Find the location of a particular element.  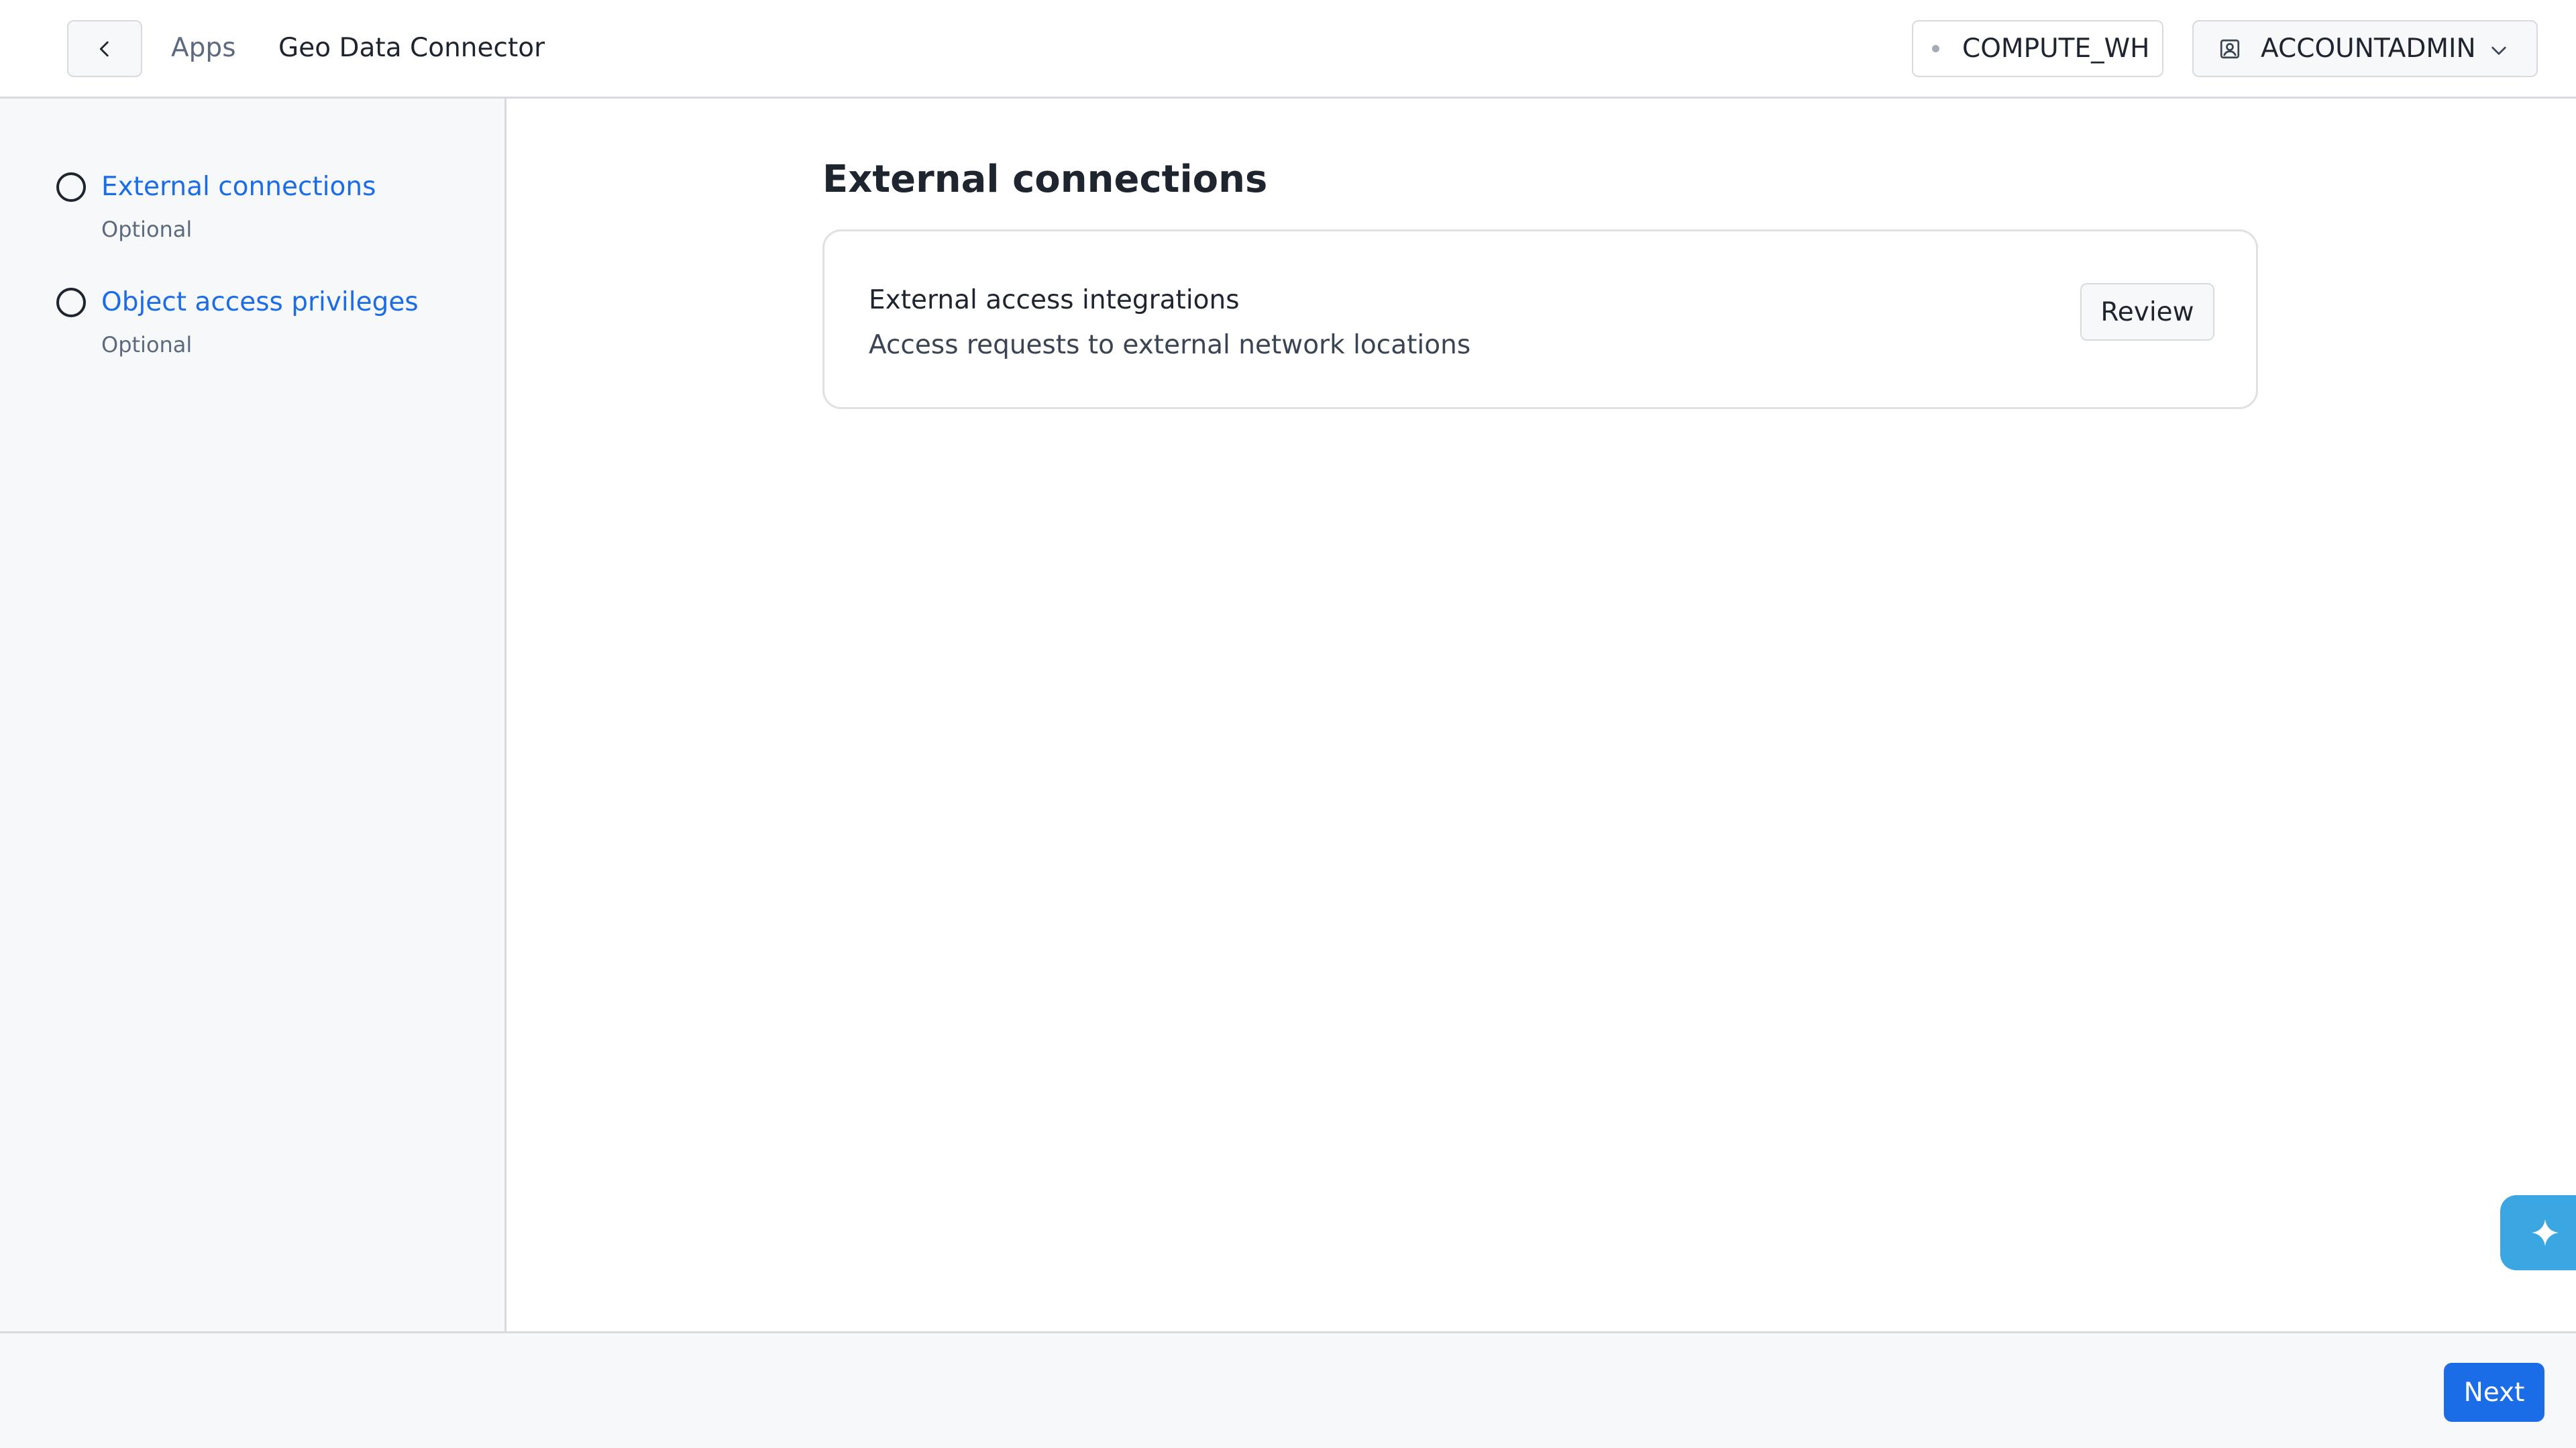

next-button: Next is located at coordinates (2494, 1392).